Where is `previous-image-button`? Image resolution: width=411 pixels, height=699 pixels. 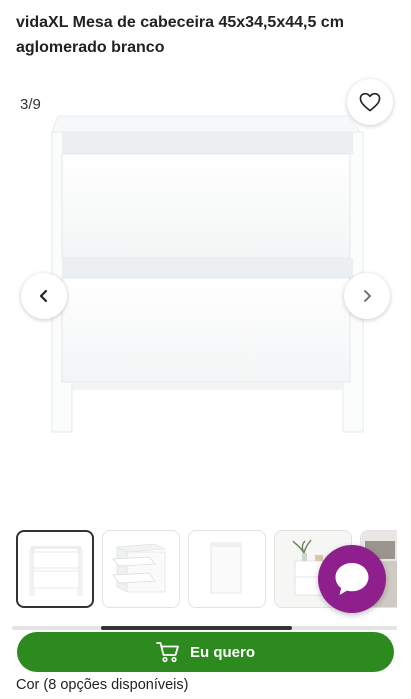 previous-image-button is located at coordinates (44, 296).